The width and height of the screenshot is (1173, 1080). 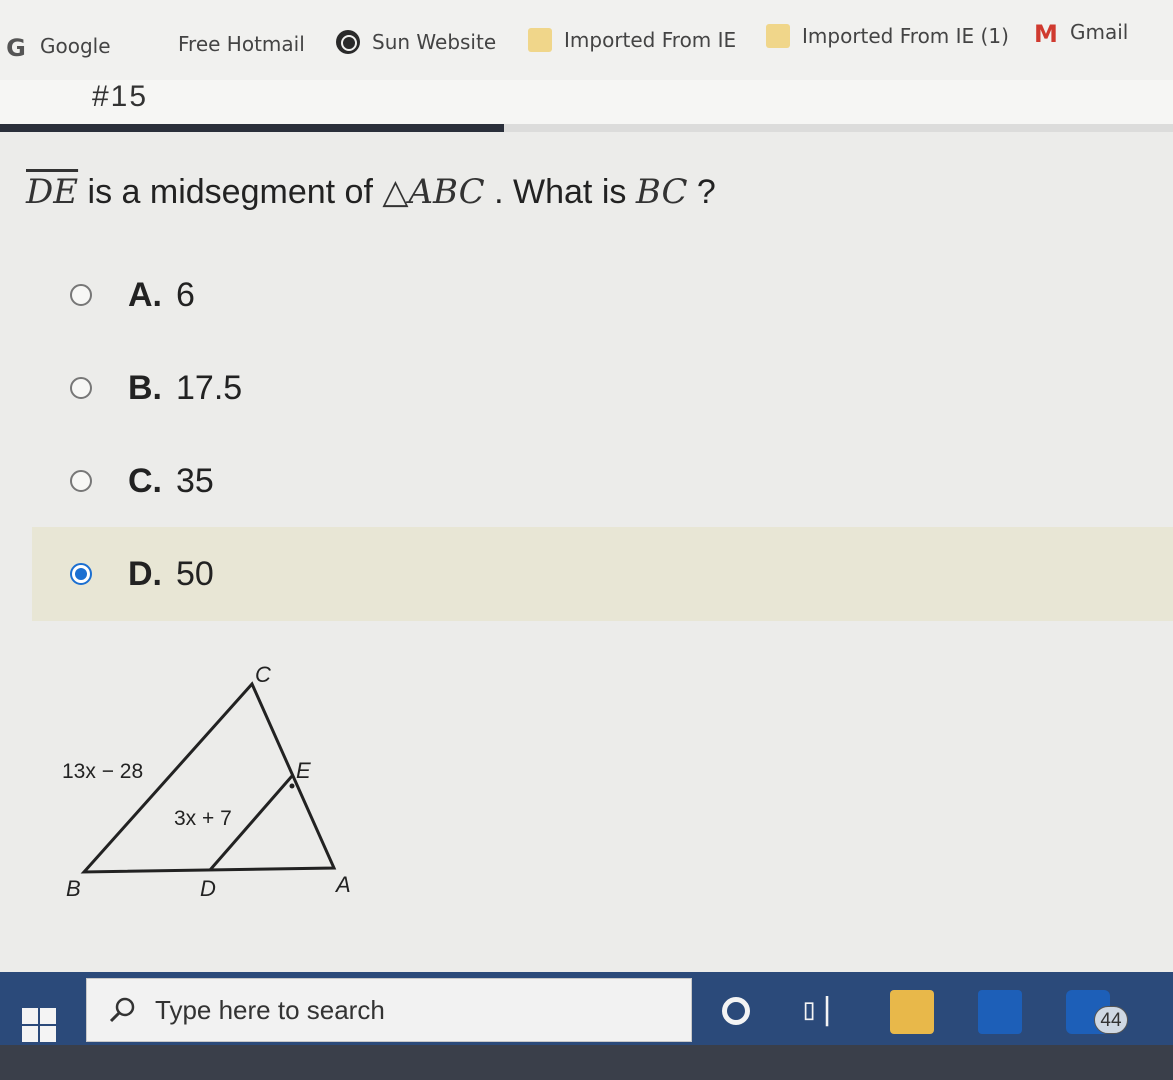 I want to click on page-header, so click(x=586, y=105).